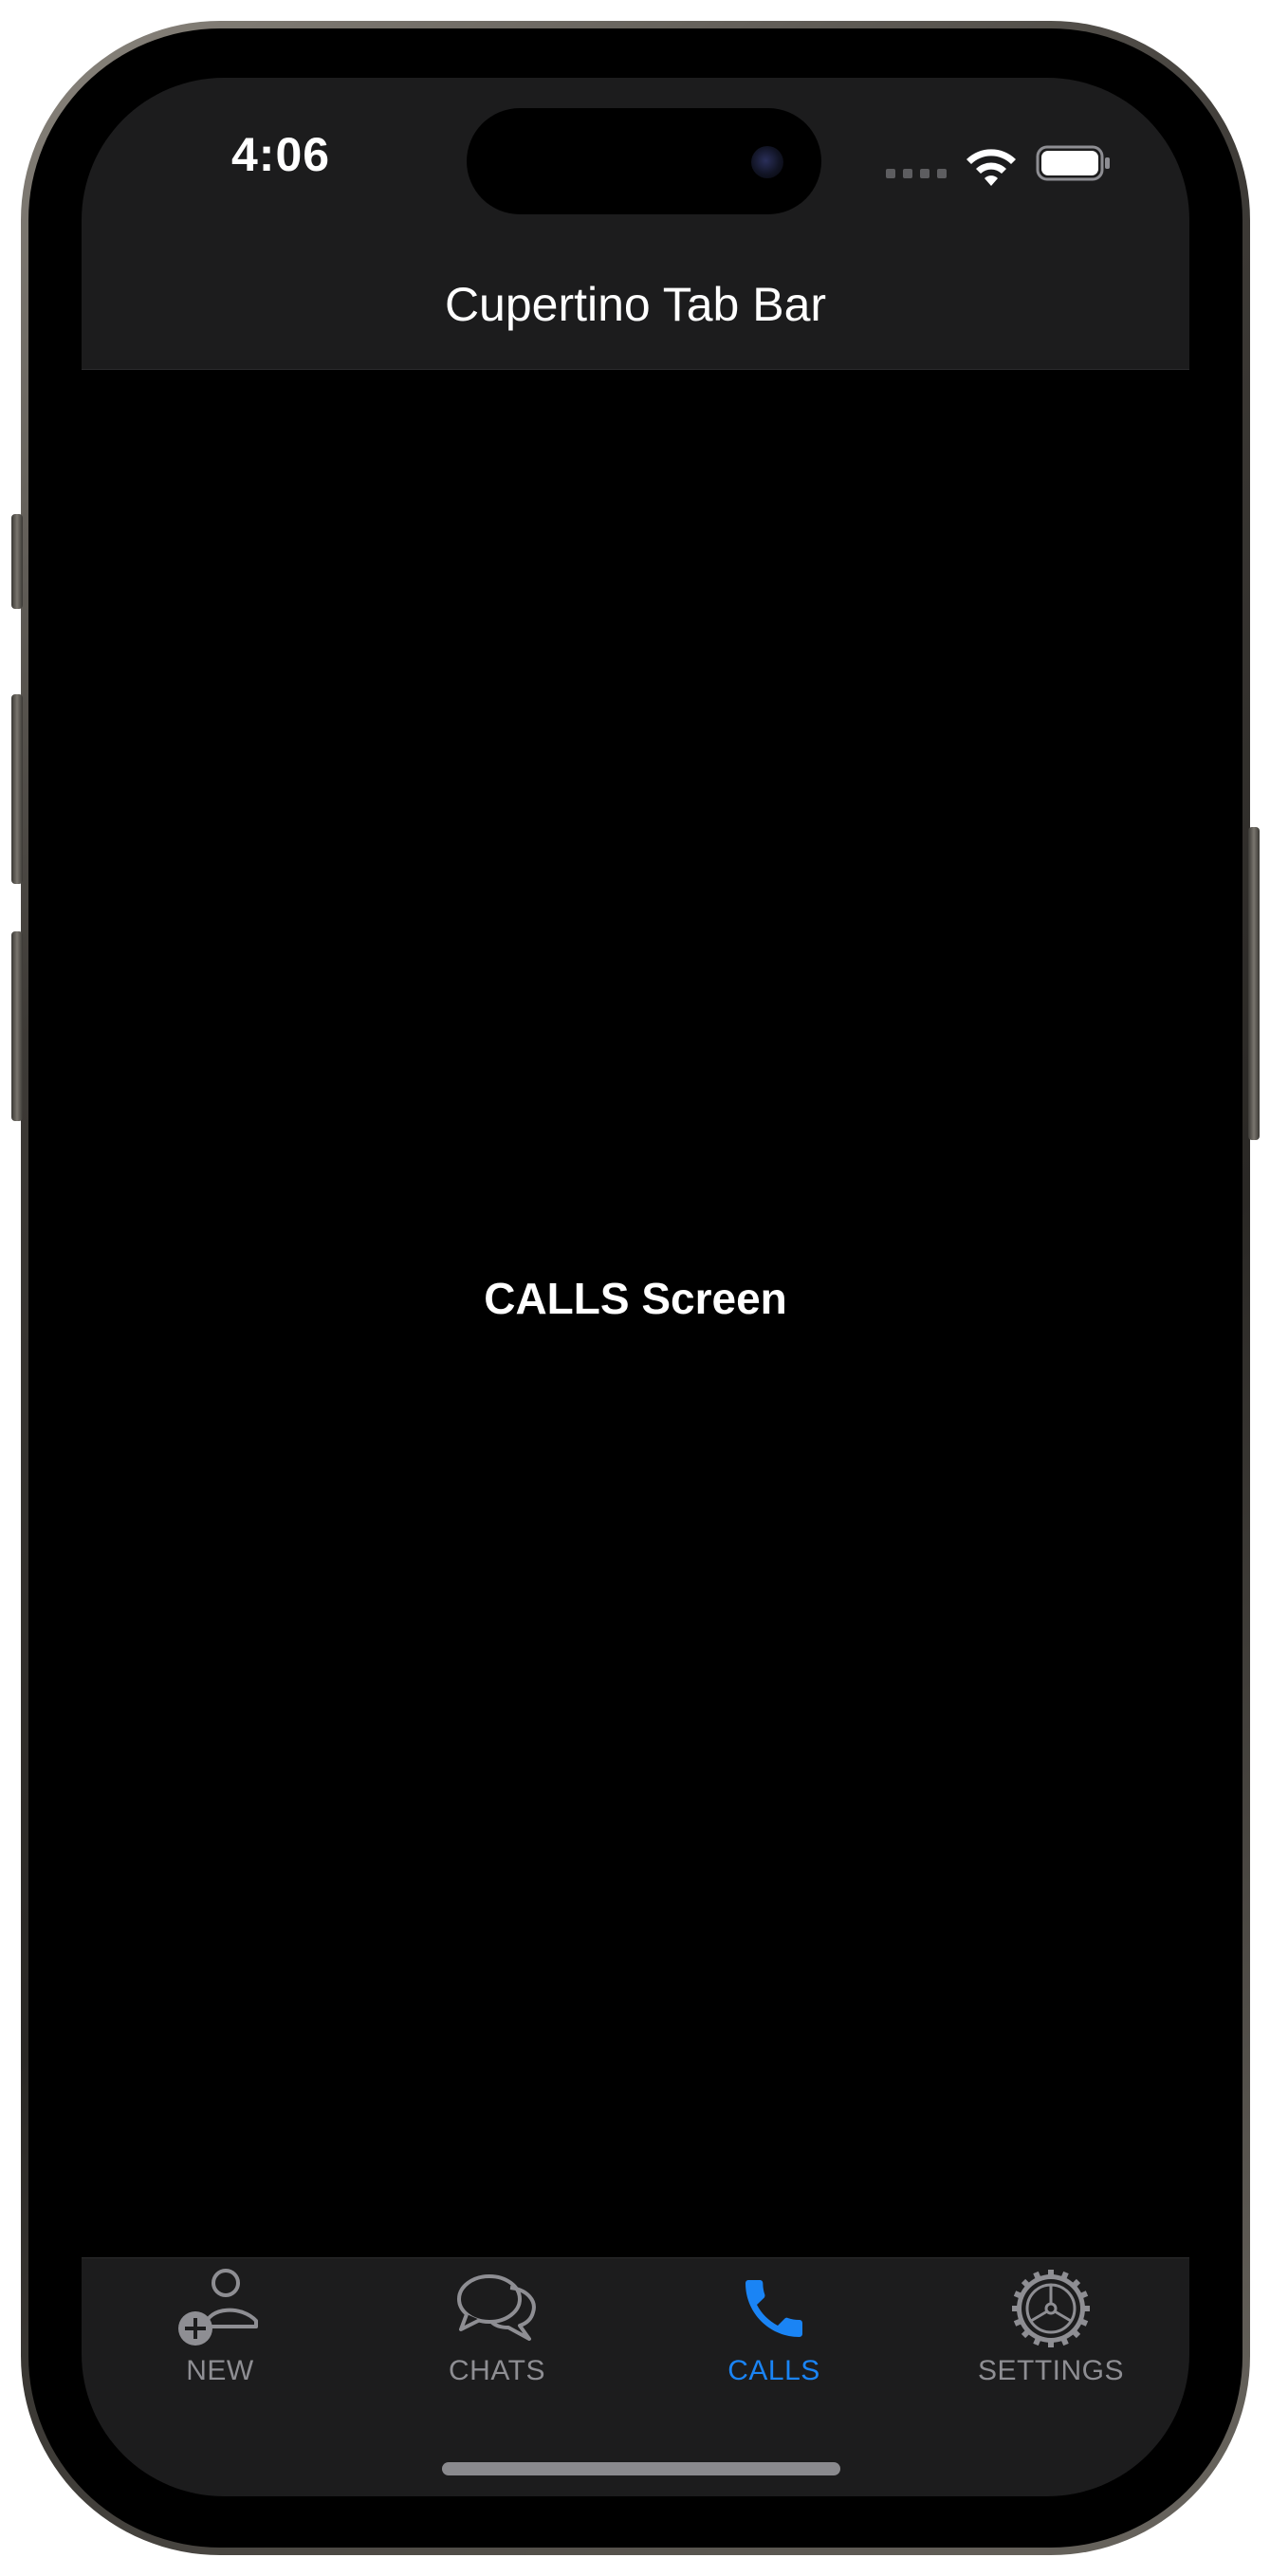  Describe the element at coordinates (497, 2308) in the screenshot. I see `chat-bubbles-icon` at that location.